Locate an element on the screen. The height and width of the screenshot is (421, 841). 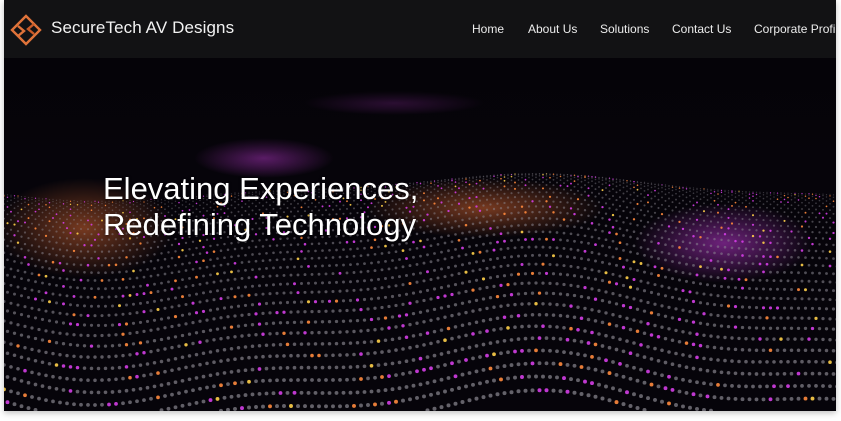
hero-headline-line-1: Elevating Experiences, is located at coordinates (261, 188).